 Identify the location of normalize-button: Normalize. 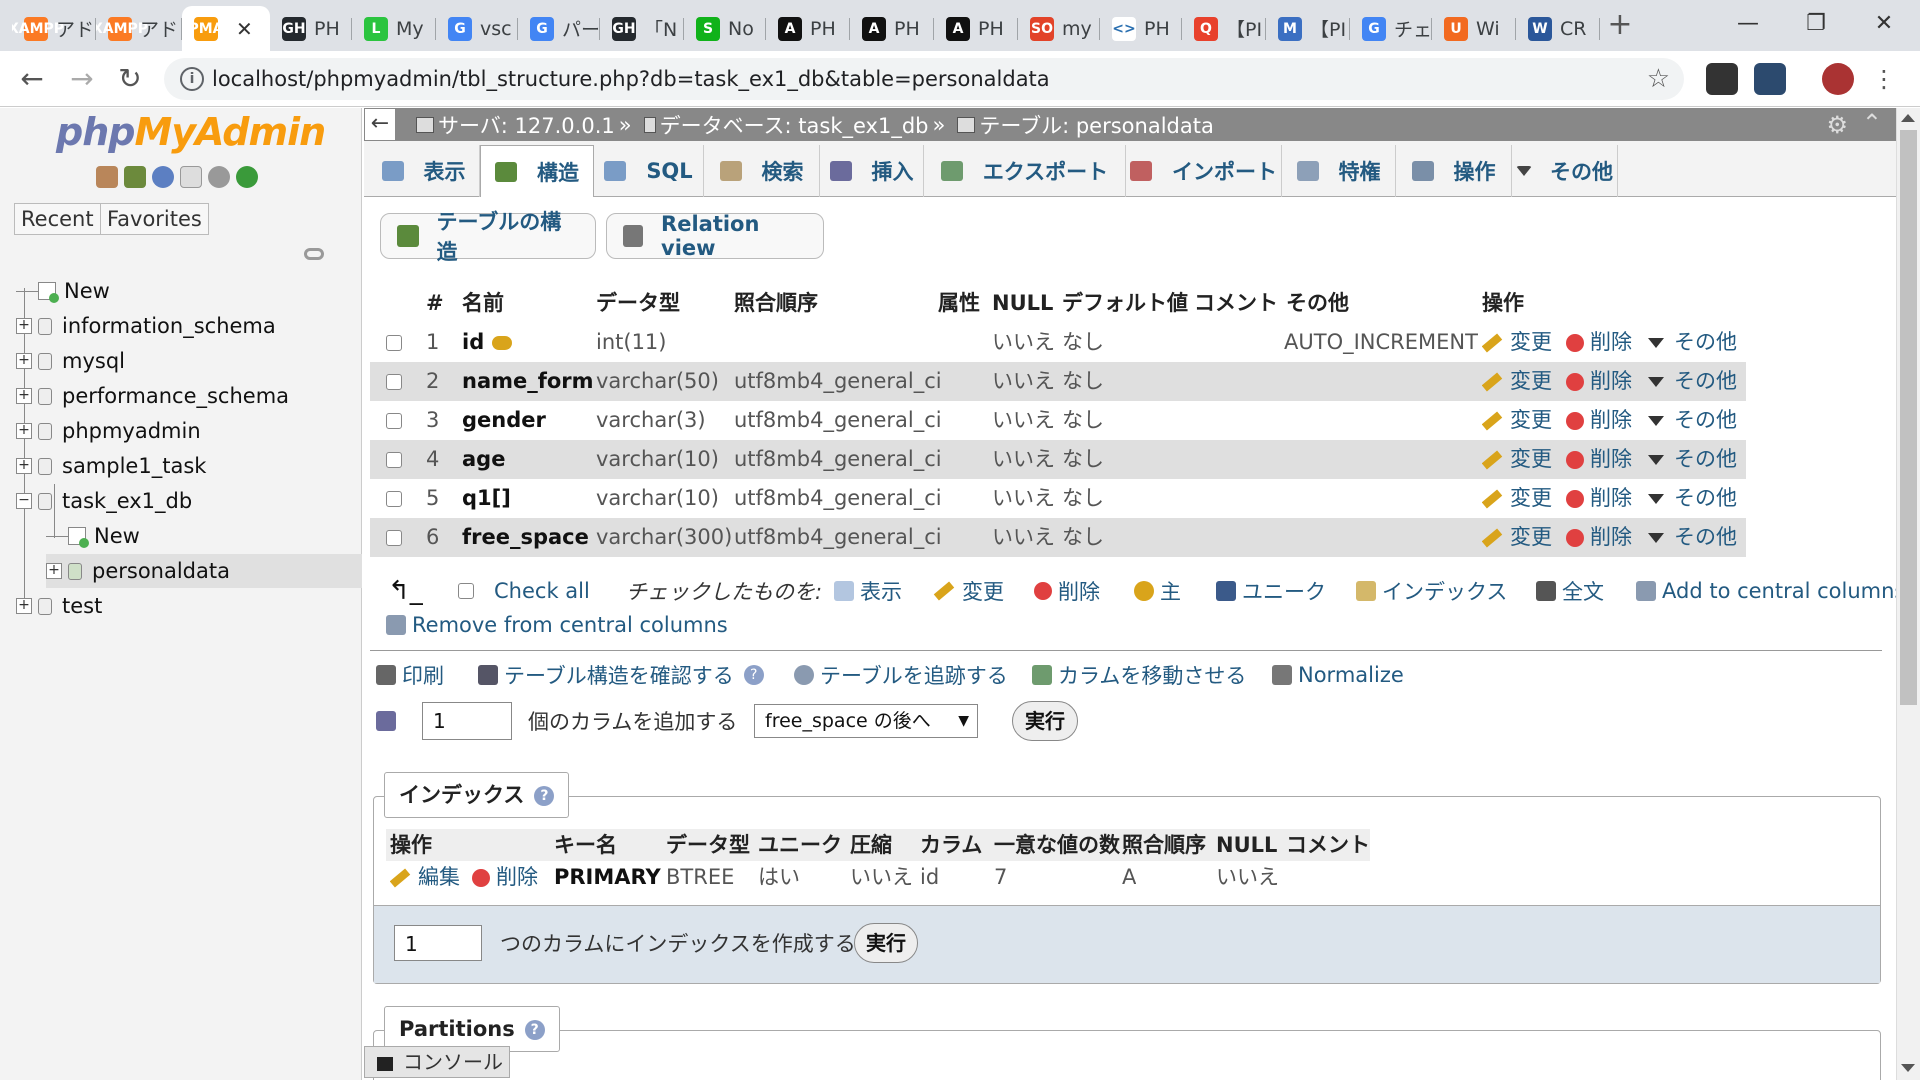
(1338, 675).